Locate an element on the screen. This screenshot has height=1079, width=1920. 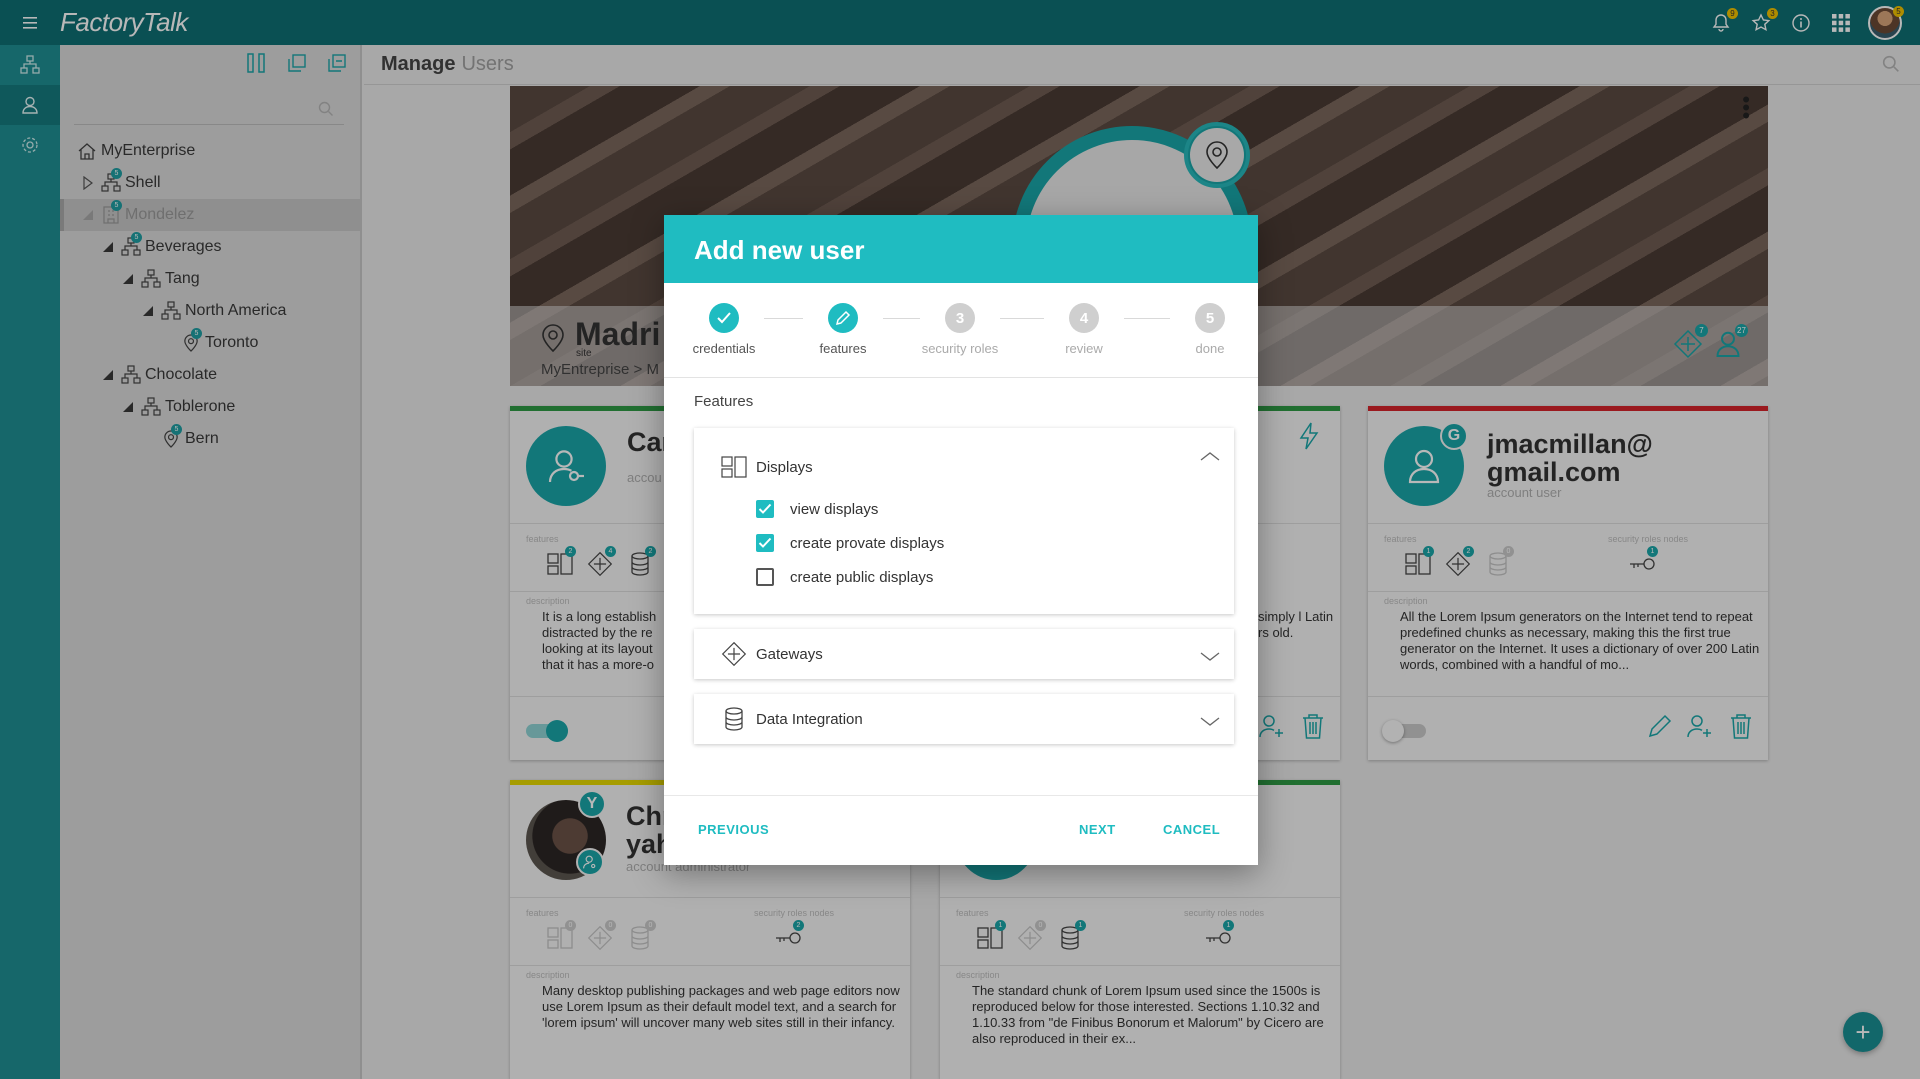
displays-panel-label: Displays is located at coordinates (784, 467).